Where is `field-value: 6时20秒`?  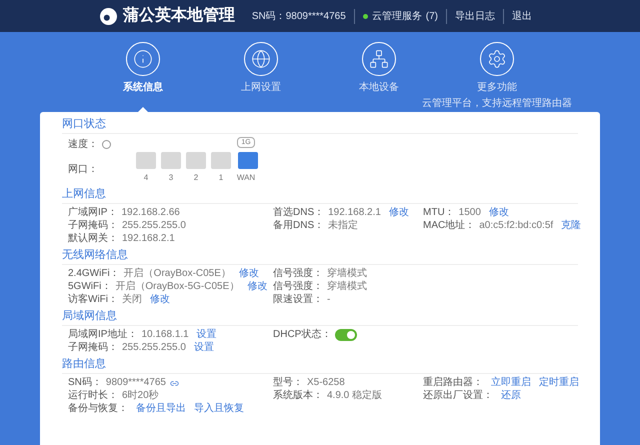
field-value: 6时20秒 is located at coordinates (140, 396).